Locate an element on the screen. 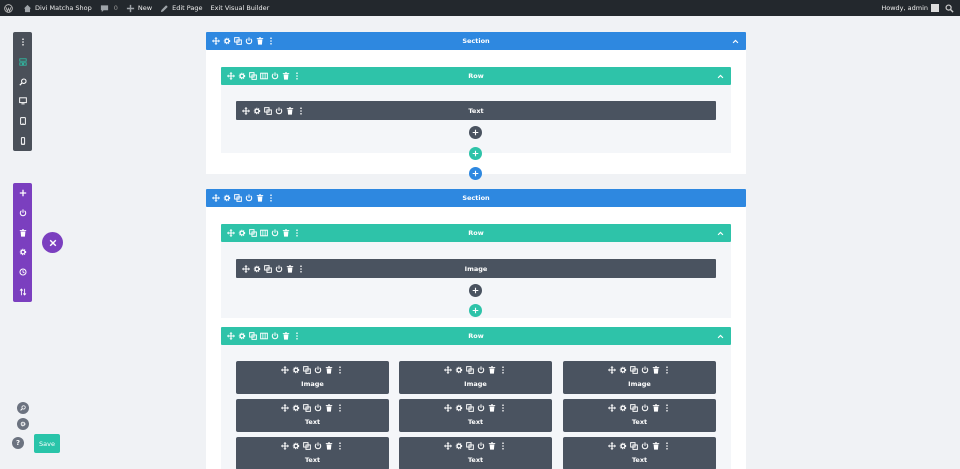 This screenshot has width=960, height=469. section-2-bar: Section is located at coordinates (476, 198).